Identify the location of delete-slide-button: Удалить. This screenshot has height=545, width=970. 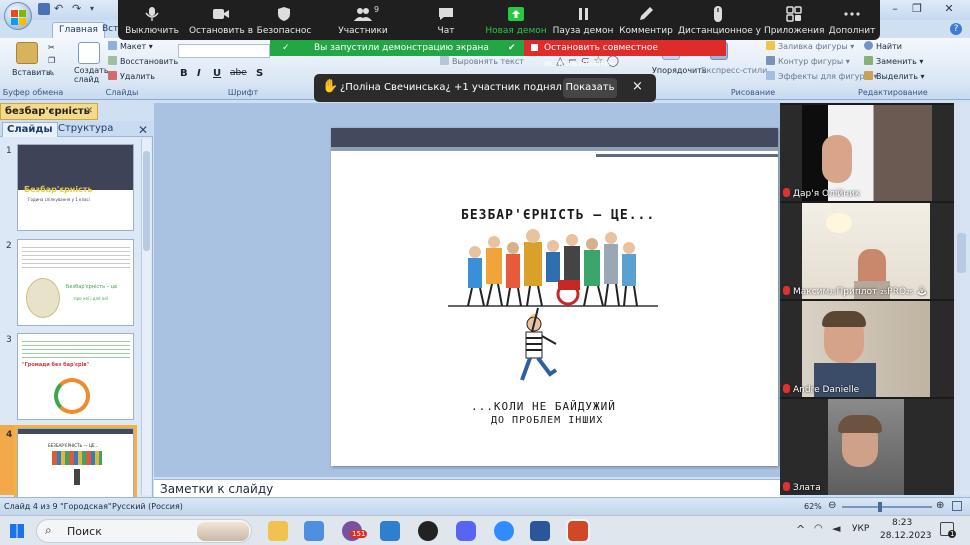
(131, 76).